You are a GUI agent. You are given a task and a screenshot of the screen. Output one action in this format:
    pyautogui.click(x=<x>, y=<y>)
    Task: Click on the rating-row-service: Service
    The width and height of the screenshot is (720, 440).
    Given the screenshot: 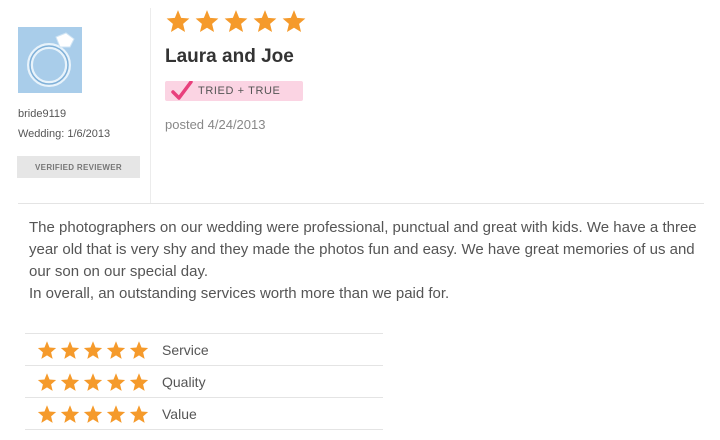 What is the action you would take?
    pyautogui.click(x=204, y=349)
    